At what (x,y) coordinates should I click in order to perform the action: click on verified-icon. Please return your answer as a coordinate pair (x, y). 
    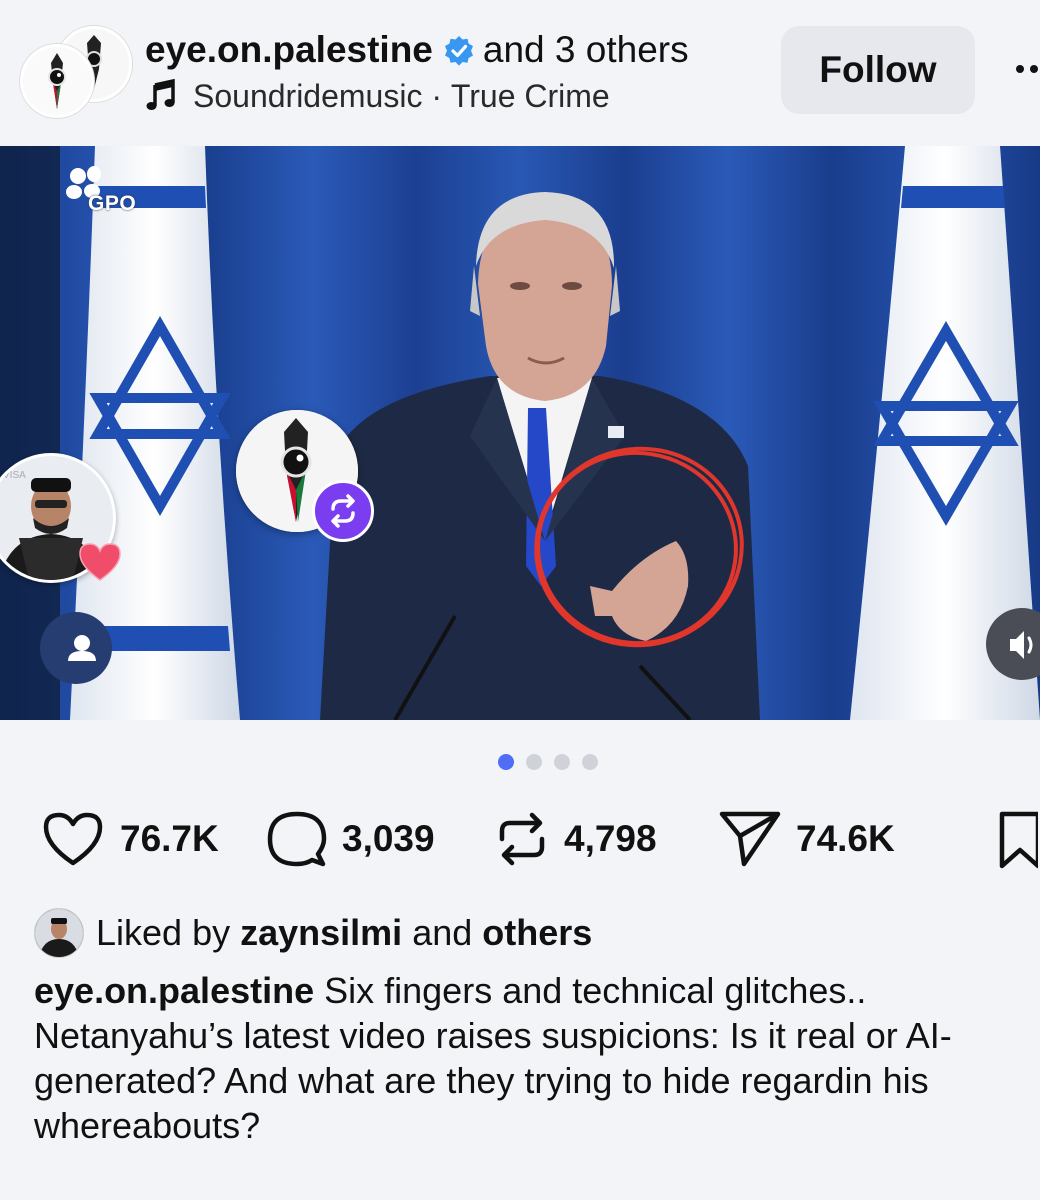
    Looking at the image, I should click on (459, 50).